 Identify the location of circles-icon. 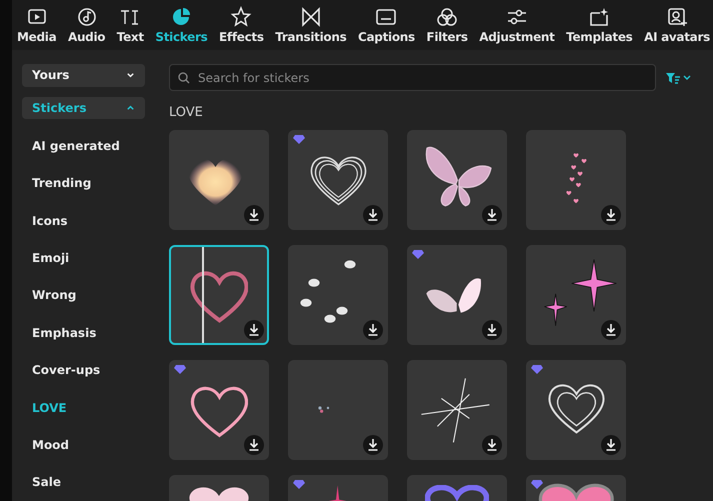
(447, 17).